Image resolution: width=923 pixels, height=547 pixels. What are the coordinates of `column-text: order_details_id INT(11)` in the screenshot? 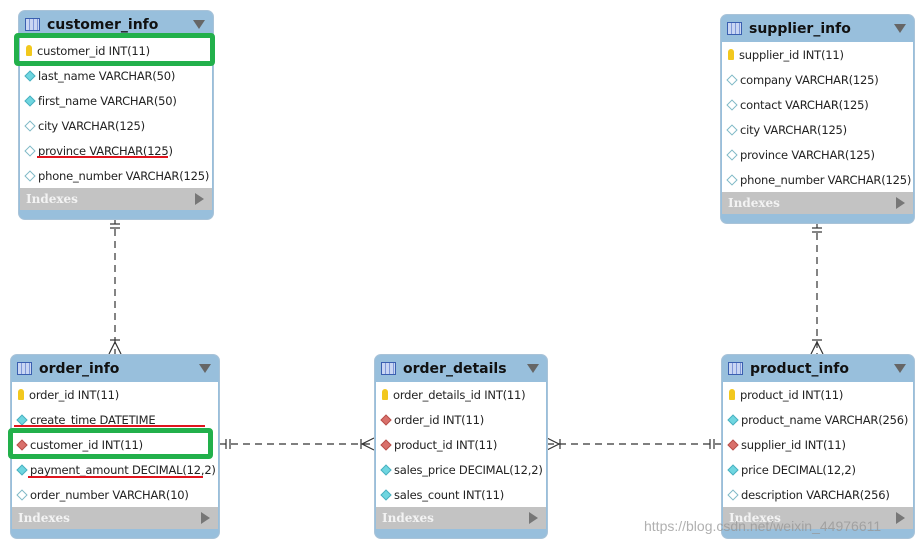 It's located at (459, 394).